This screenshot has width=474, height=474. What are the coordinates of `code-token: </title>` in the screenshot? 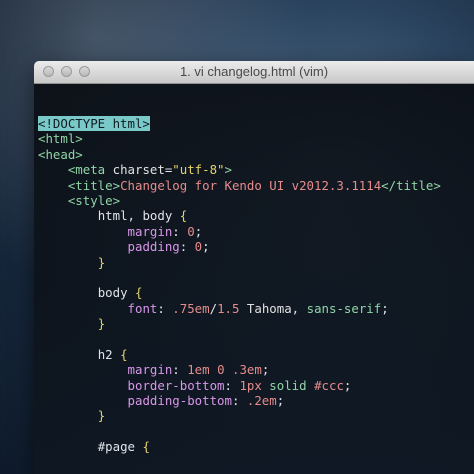 It's located at (411, 185).